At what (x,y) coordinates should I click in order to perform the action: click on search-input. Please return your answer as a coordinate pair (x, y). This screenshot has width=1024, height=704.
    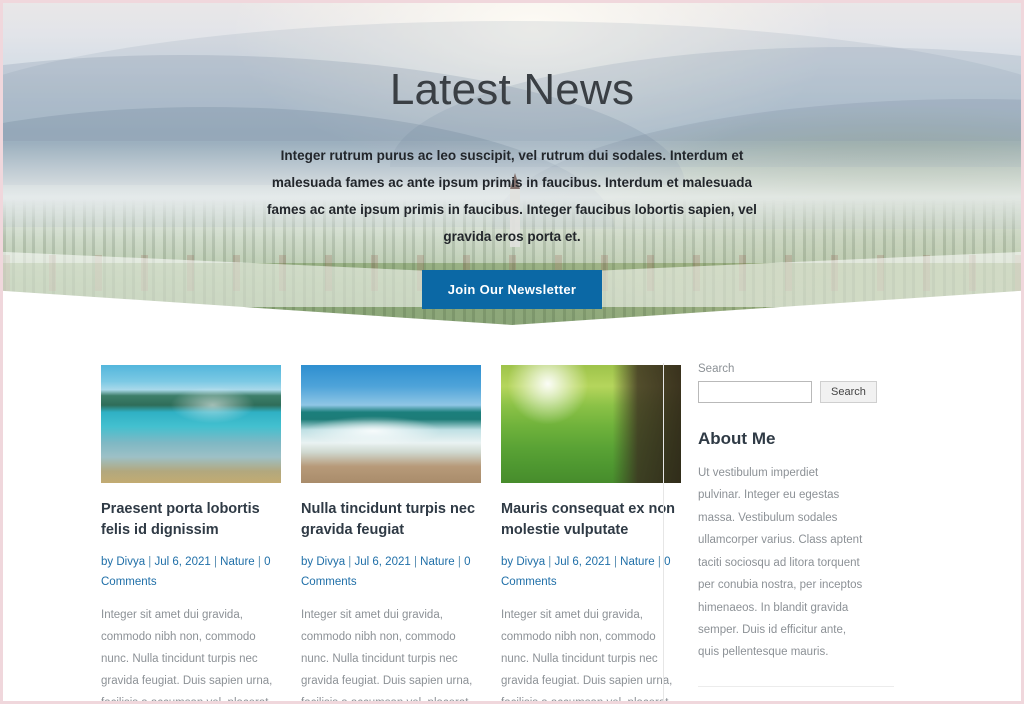
    Looking at the image, I should click on (755, 392).